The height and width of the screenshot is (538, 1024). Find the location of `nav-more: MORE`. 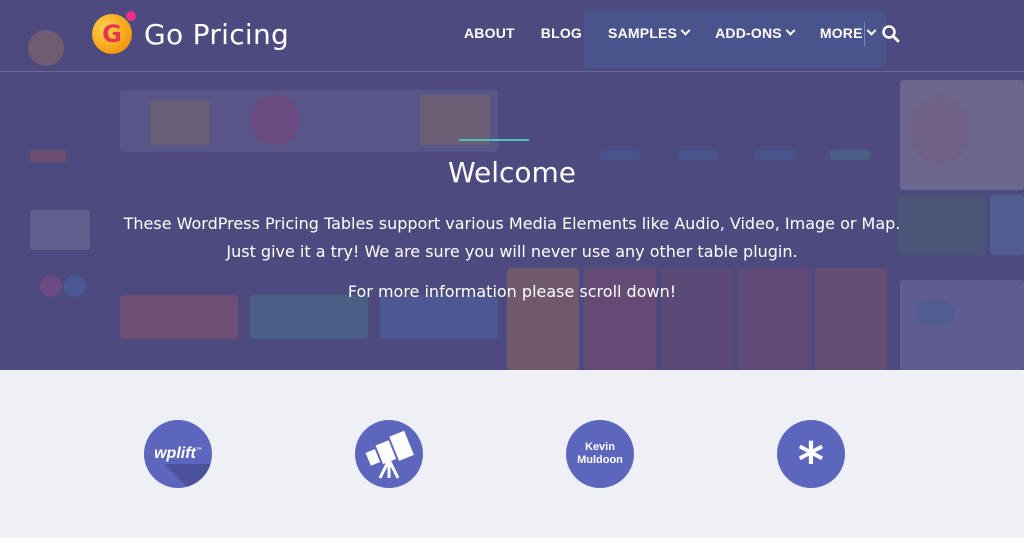

nav-more: MORE is located at coordinates (848, 33).